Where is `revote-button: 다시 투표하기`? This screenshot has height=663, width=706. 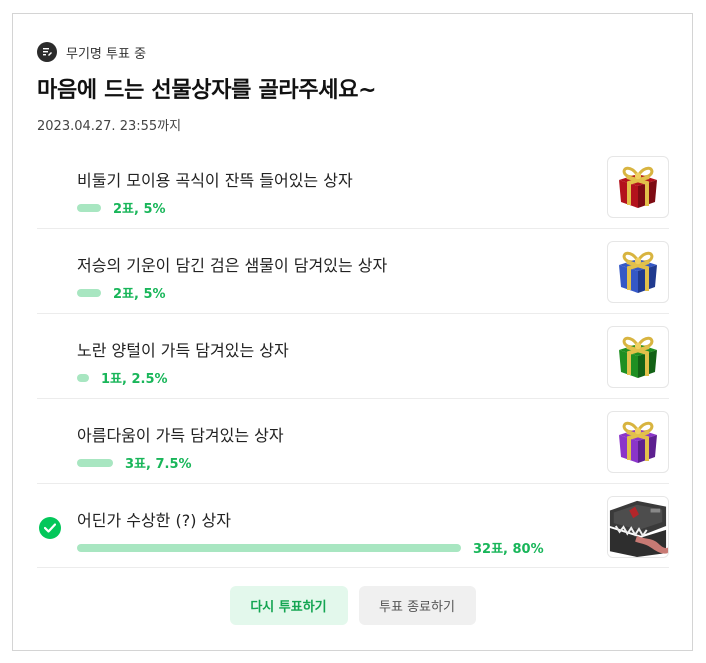
revote-button: 다시 투표하기 is located at coordinates (288, 605).